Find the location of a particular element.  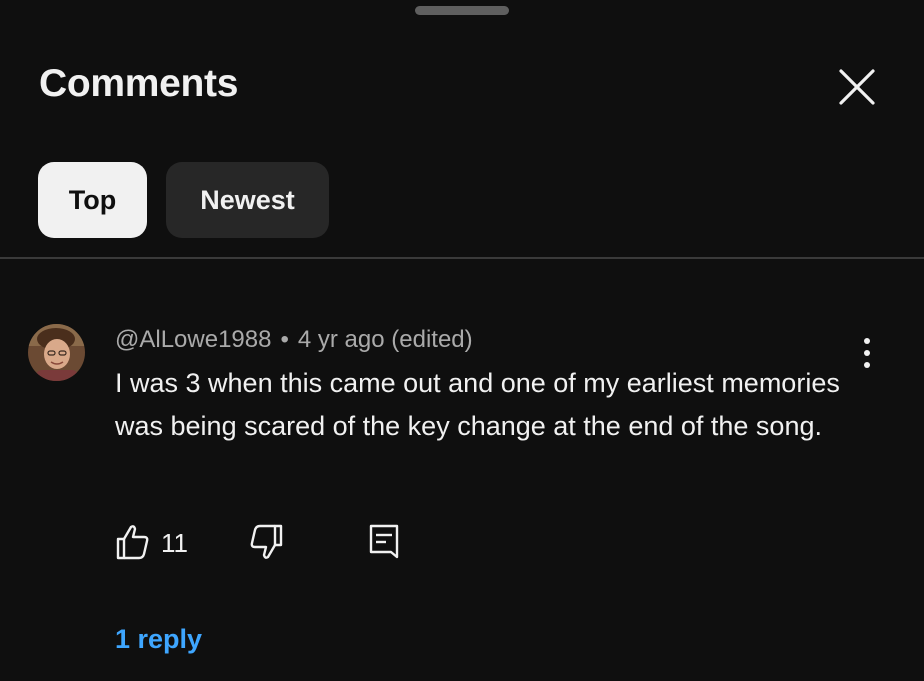

like-count: 11 is located at coordinates (174, 543).